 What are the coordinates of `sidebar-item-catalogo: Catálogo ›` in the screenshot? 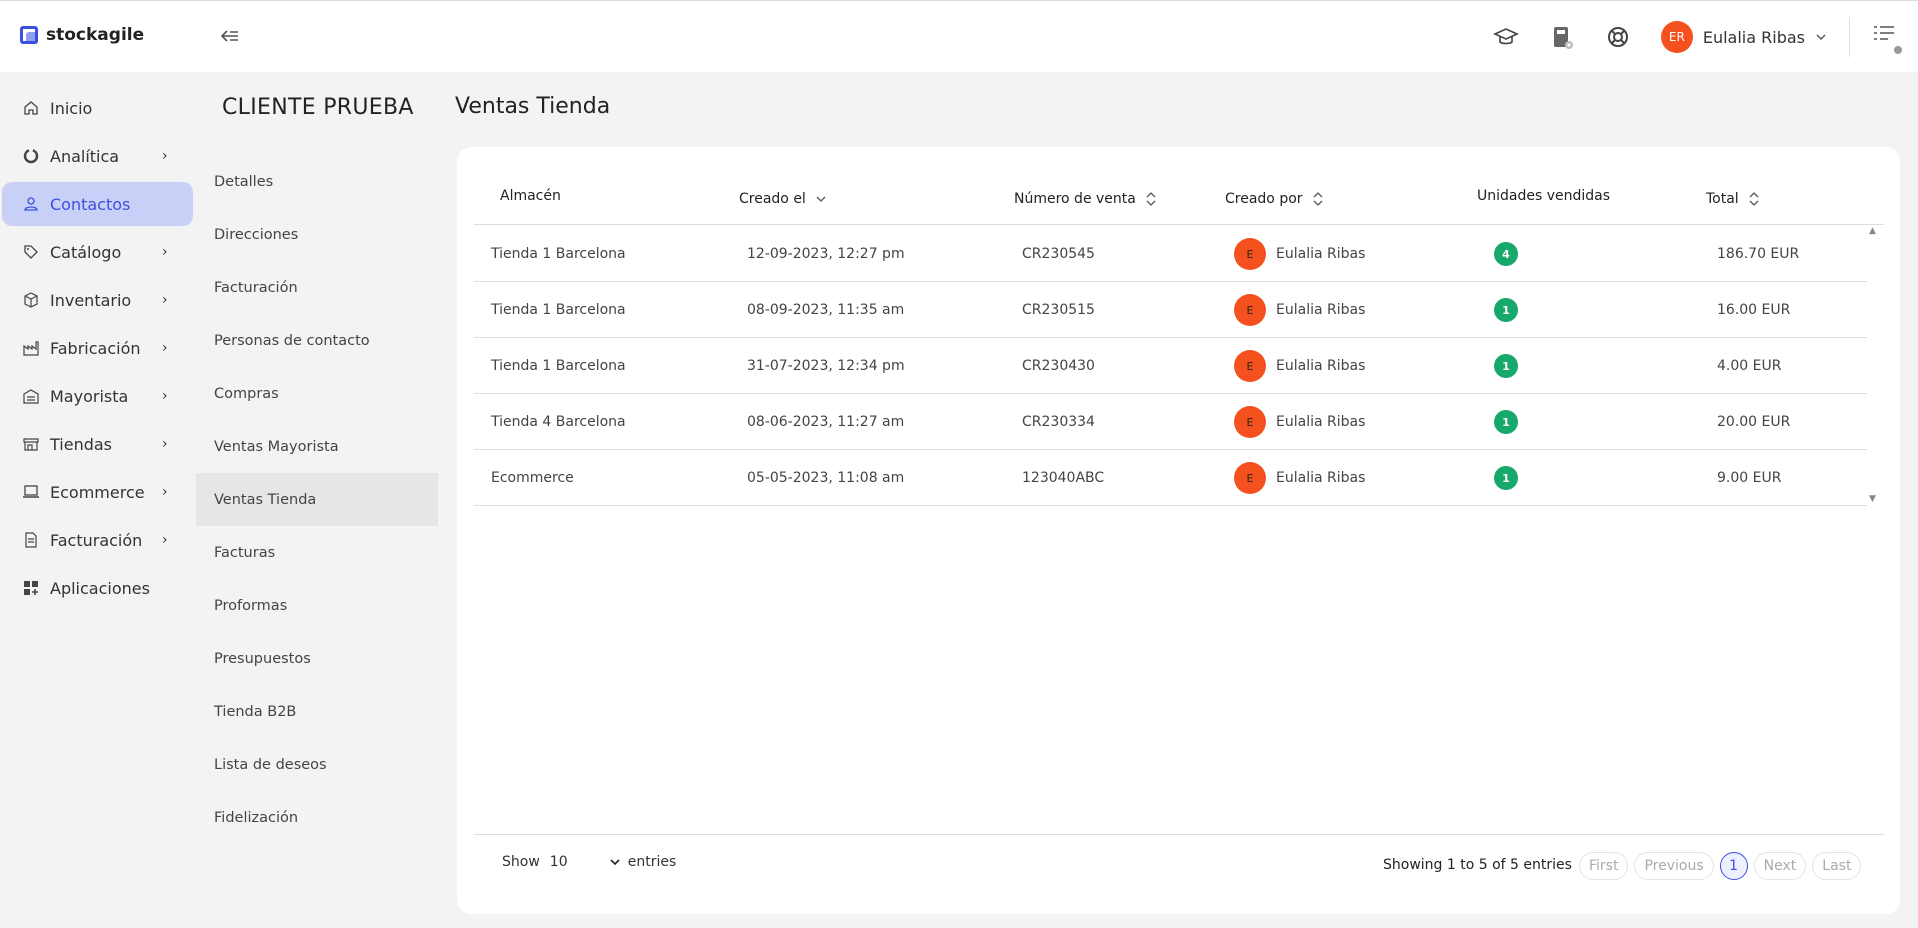 It's located at (97, 252).